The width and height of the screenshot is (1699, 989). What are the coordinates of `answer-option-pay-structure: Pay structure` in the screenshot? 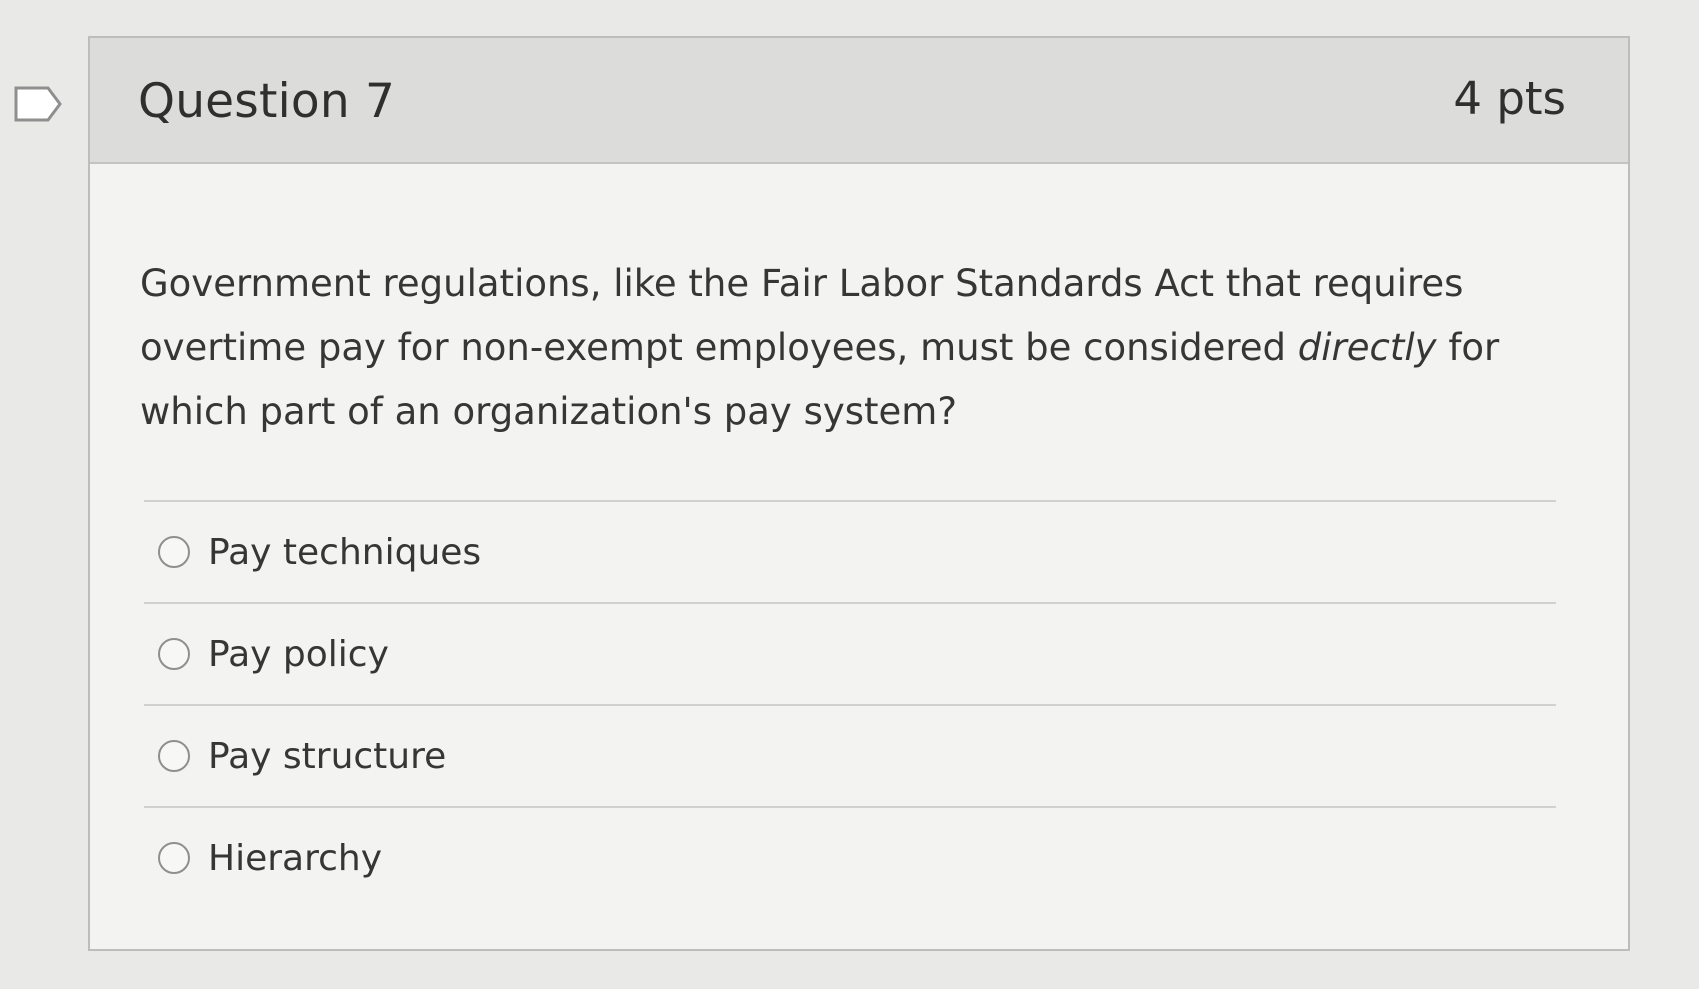 It's located at (850, 755).